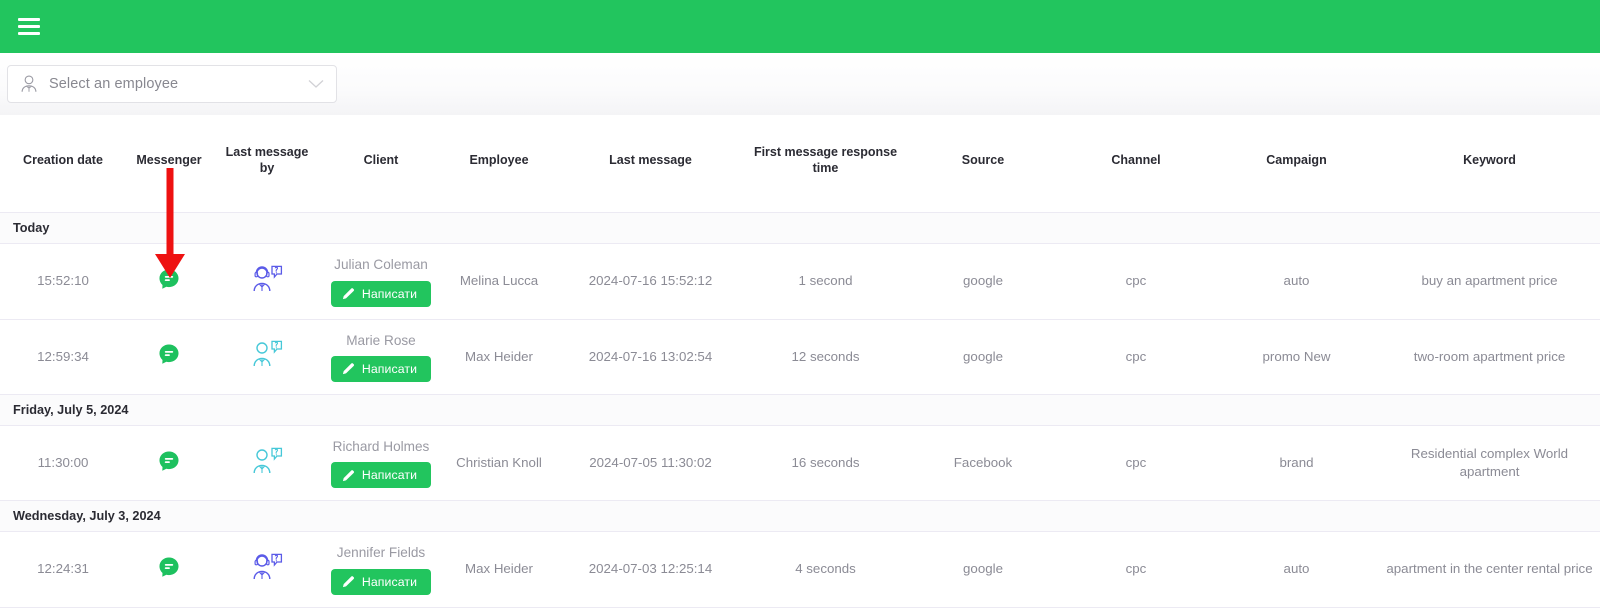  I want to click on column-header-client: Client, so click(381, 164).